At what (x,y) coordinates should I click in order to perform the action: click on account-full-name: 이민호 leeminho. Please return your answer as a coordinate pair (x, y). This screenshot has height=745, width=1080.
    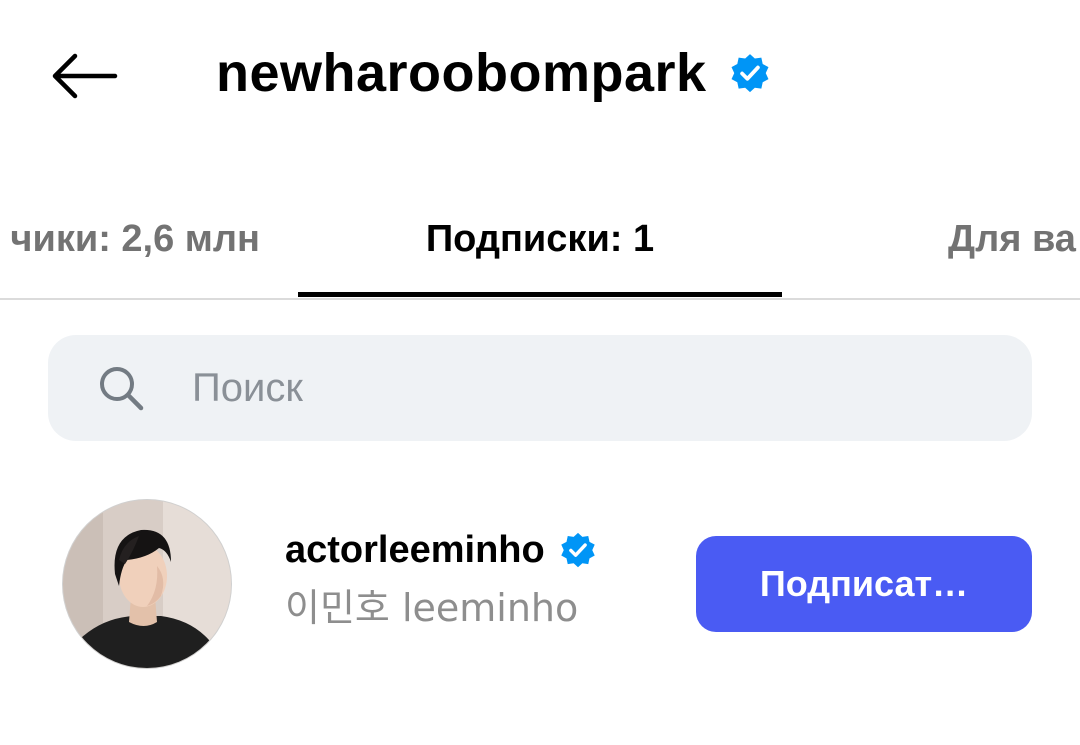
    Looking at the image, I should click on (432, 608).